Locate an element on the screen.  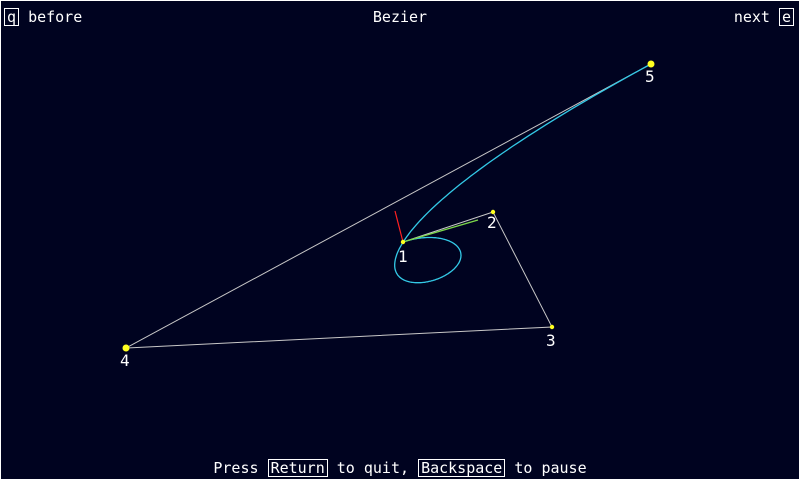
bezier-curve is located at coordinates (523, 173).